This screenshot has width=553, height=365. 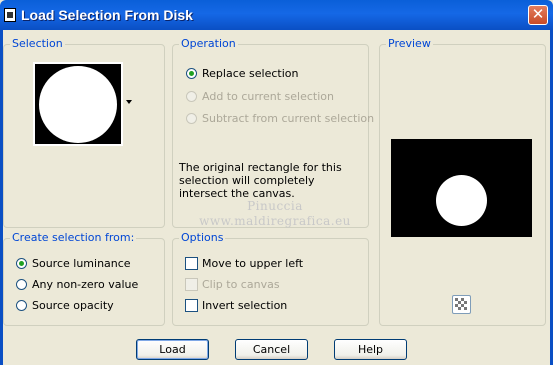 I want to click on app-icon, so click(x=10, y=15).